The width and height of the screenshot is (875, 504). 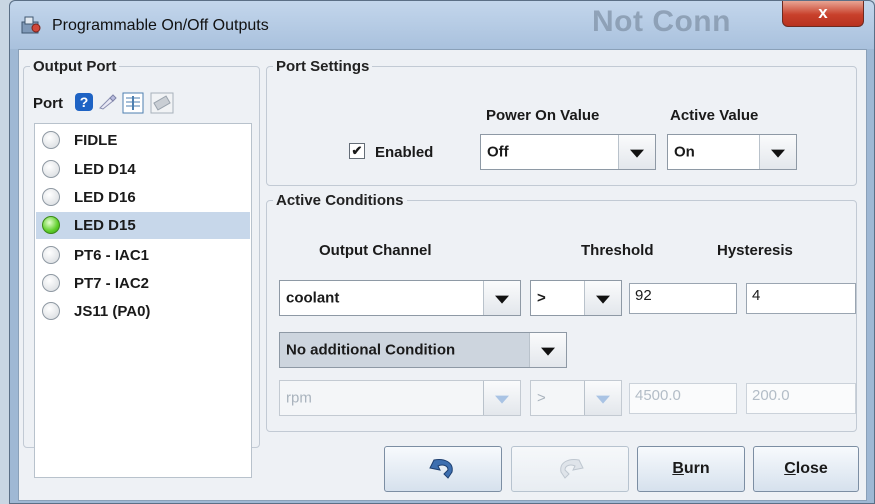 I want to click on title-bar: Programmable On/Off Outputs Not Conn x, so click(x=442, y=25).